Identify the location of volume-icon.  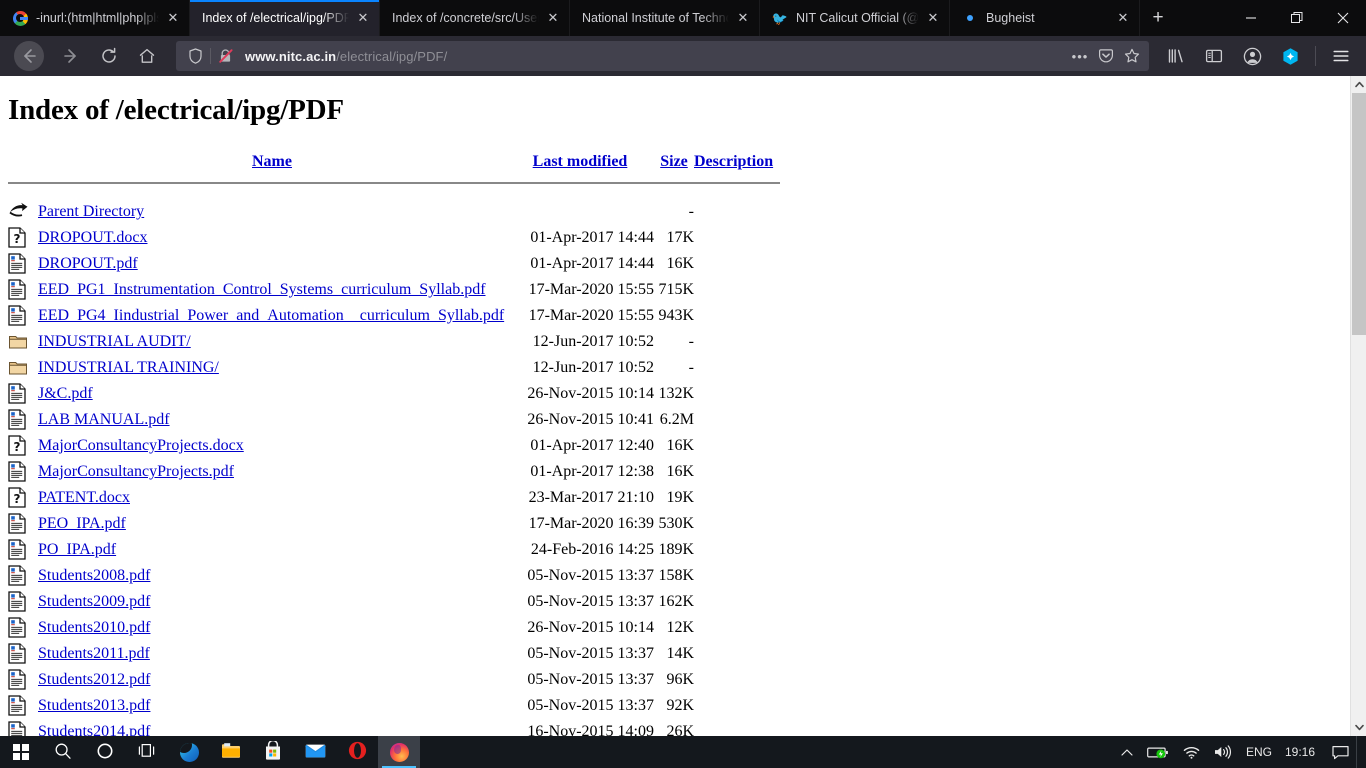
(1223, 752).